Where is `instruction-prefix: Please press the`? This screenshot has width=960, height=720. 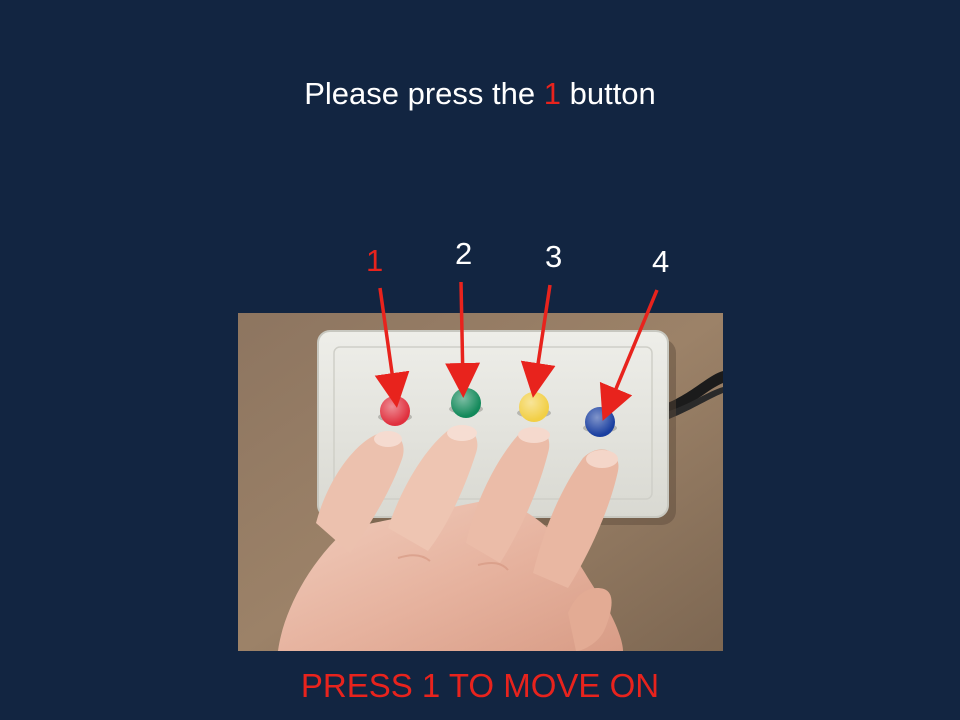
instruction-prefix: Please press the is located at coordinates (424, 93).